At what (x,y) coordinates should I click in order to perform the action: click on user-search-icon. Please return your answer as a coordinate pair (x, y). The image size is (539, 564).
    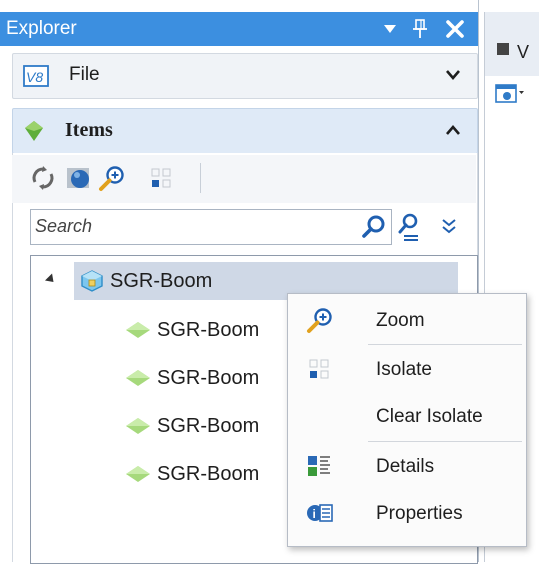
    Looking at the image, I should click on (408, 227).